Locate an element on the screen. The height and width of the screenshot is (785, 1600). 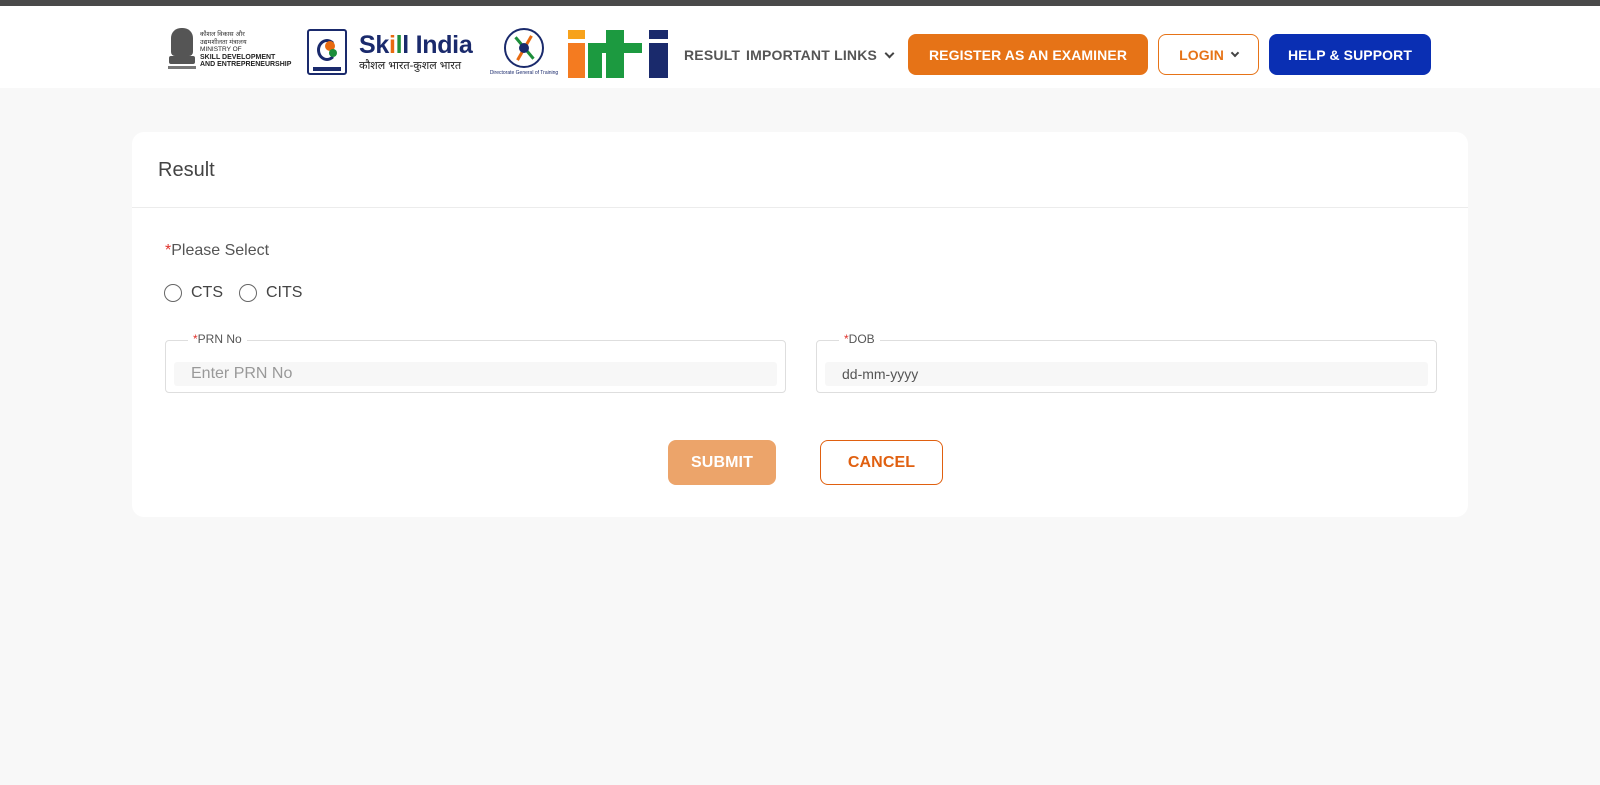
prn-field: *PRN No Enter PRN No is located at coordinates (475, 362).